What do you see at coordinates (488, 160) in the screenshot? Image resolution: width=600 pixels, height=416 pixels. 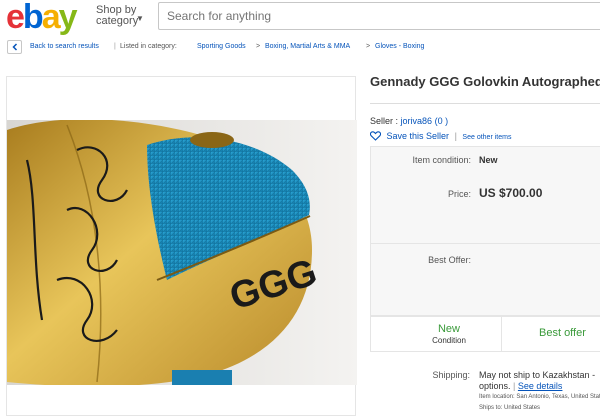 I see `condition-value: New` at bounding box center [488, 160].